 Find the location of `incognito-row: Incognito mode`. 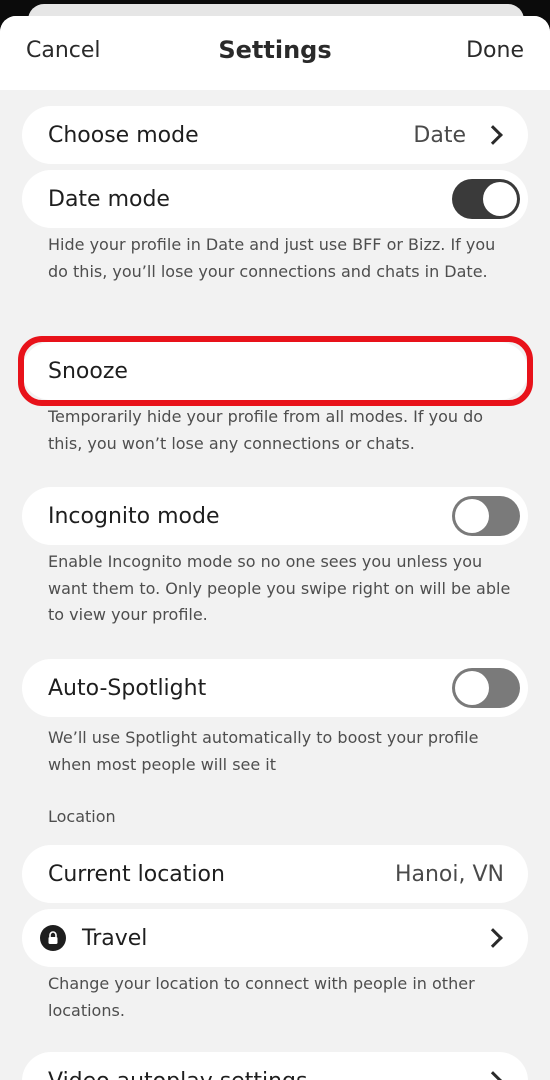

incognito-row: Incognito mode is located at coordinates (275, 516).